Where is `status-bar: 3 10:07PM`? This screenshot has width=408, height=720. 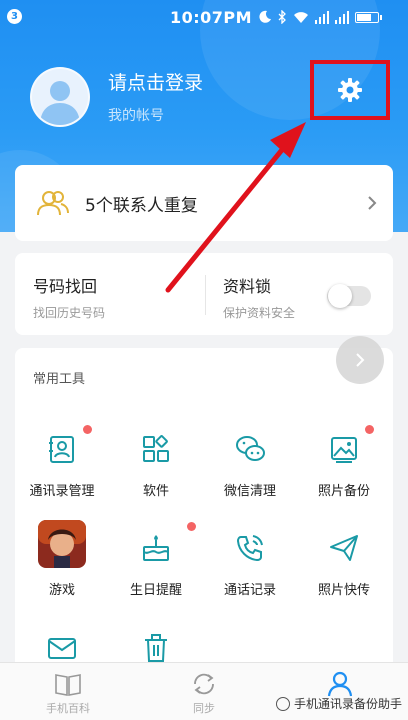 status-bar: 3 10:07PM is located at coordinates (204, 17).